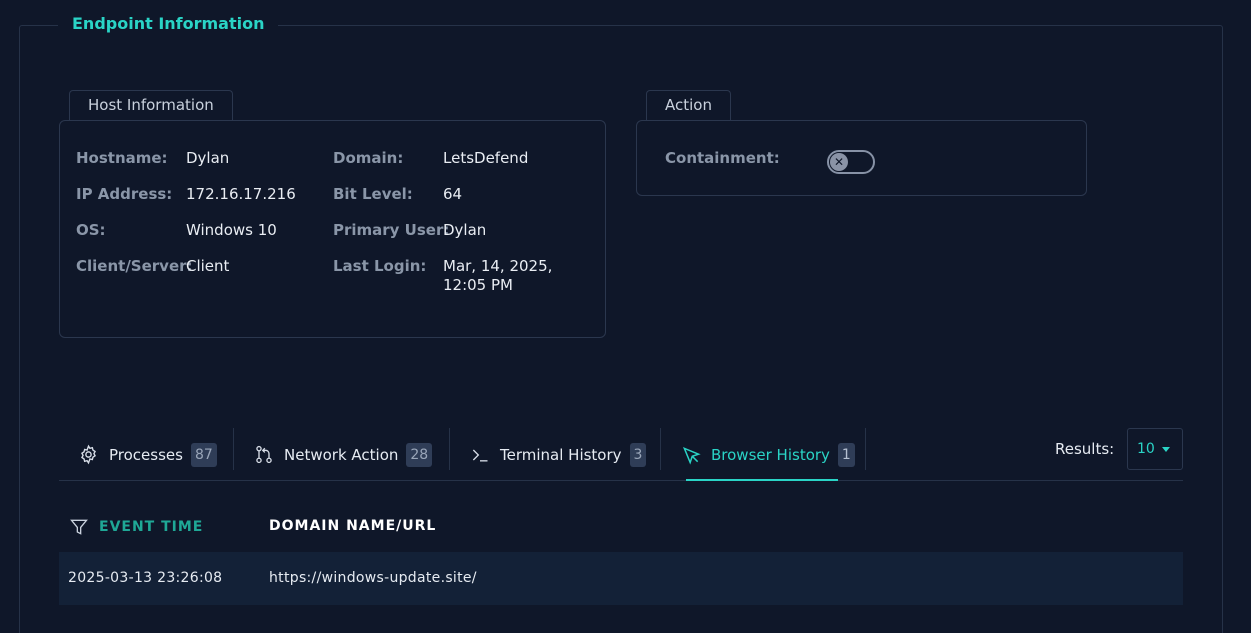 The height and width of the screenshot is (633, 1251). I want to click on tab-terminal-history: Terminal History 3, so click(558, 454).